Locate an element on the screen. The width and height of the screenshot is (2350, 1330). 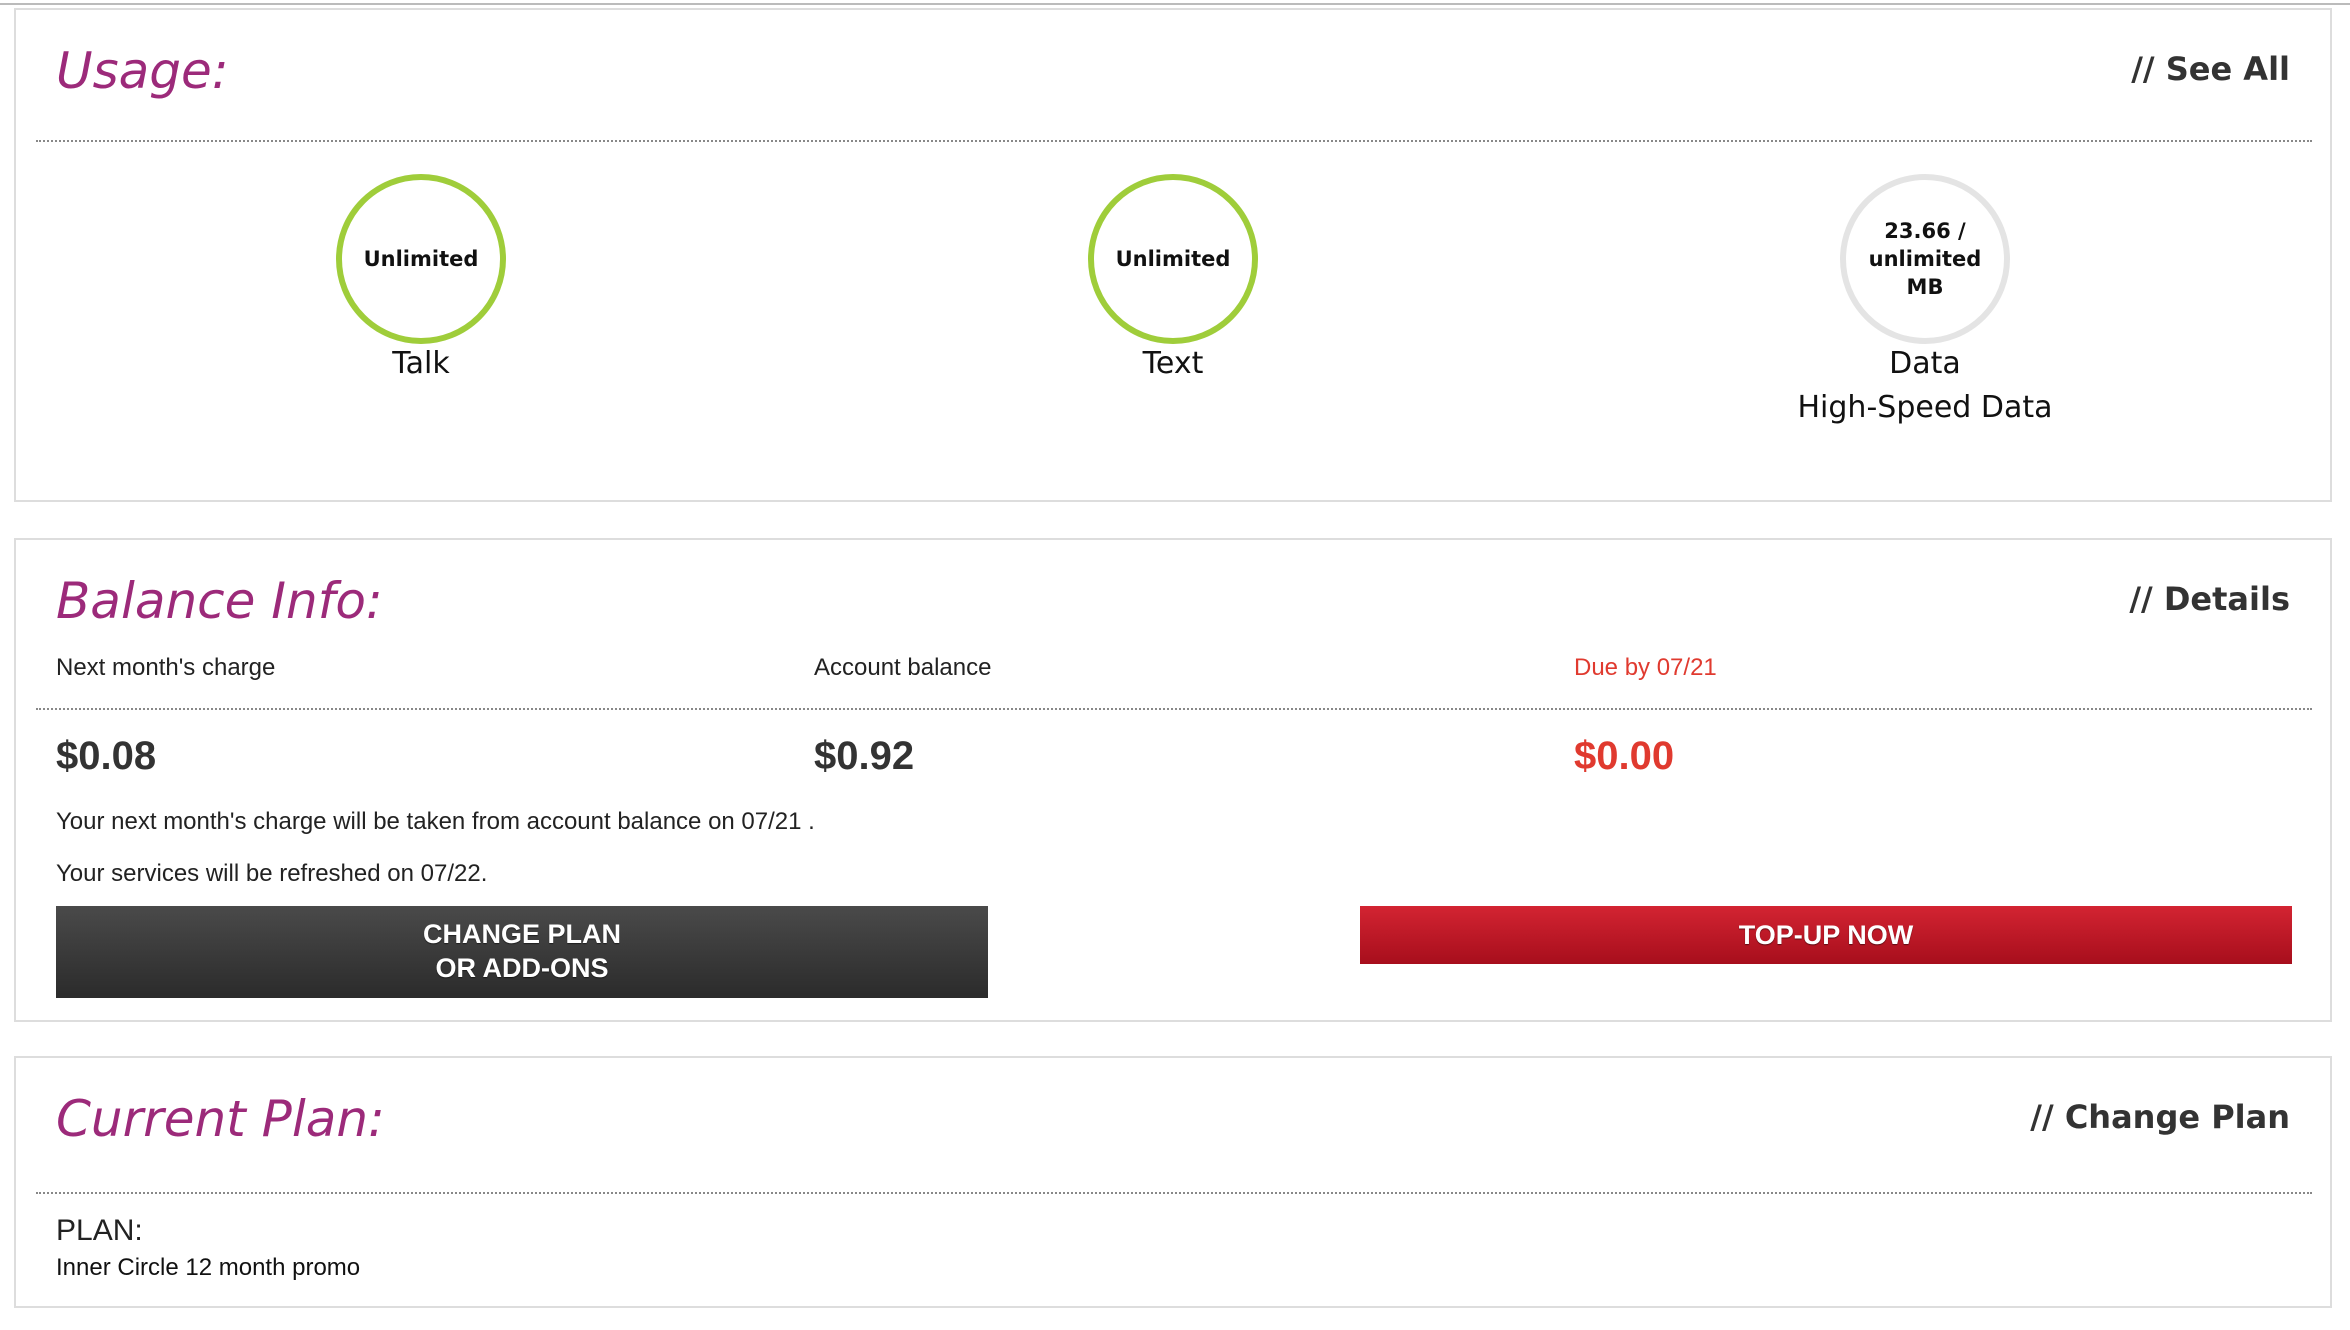
data-label: Data is located at coordinates (1925, 363).